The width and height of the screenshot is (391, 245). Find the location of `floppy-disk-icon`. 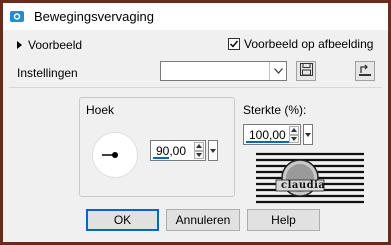

floppy-disk-icon is located at coordinates (306, 71).